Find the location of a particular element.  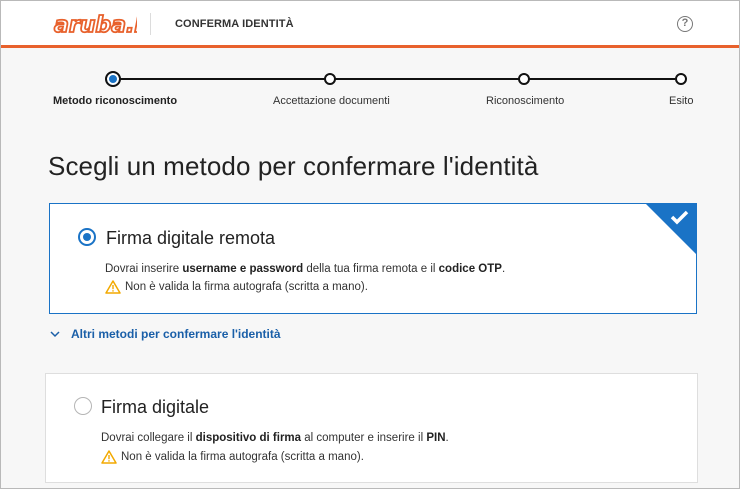

desc-bold: username e password is located at coordinates (243, 269).